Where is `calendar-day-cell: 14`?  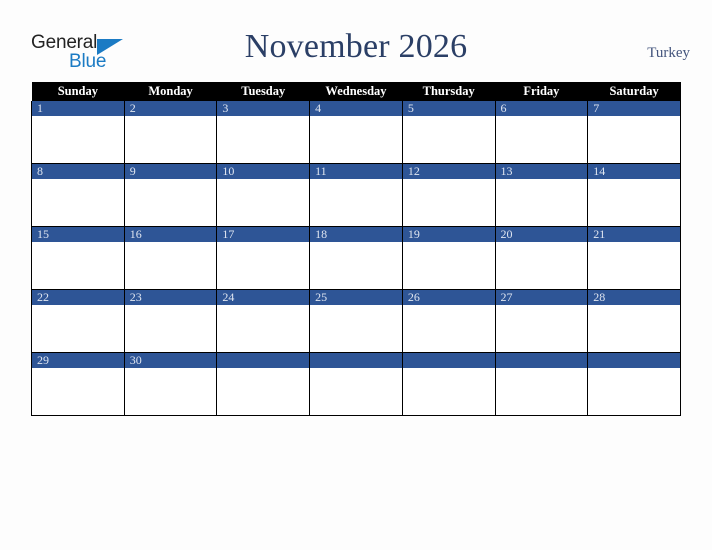 calendar-day-cell: 14 is located at coordinates (634, 195).